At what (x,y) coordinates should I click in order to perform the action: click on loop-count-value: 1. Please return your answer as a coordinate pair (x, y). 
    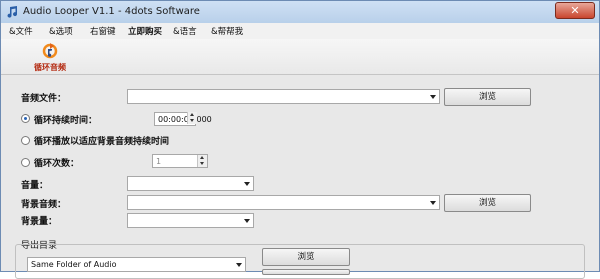
    Looking at the image, I should click on (159, 161).